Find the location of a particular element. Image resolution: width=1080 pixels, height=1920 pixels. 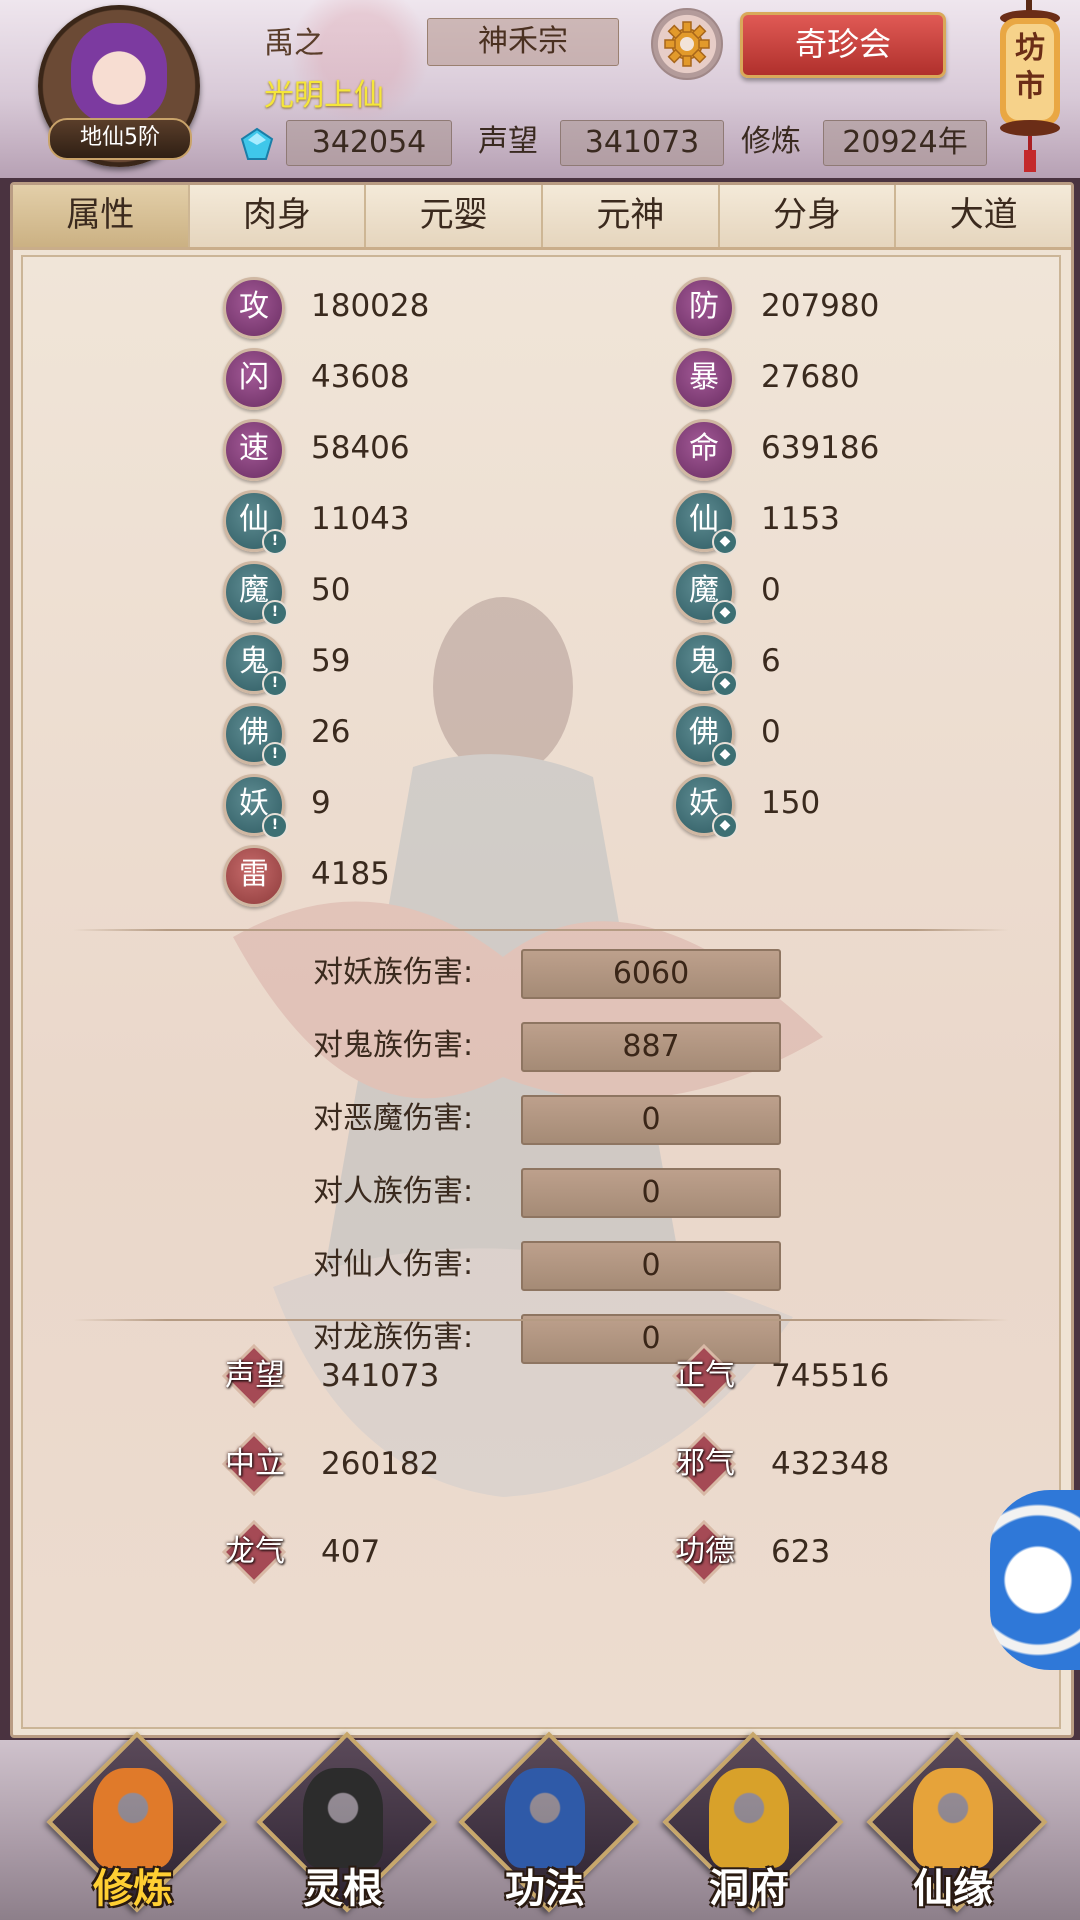

nav-gourd-button: 仙缘 is located at coordinates (957, 1823).